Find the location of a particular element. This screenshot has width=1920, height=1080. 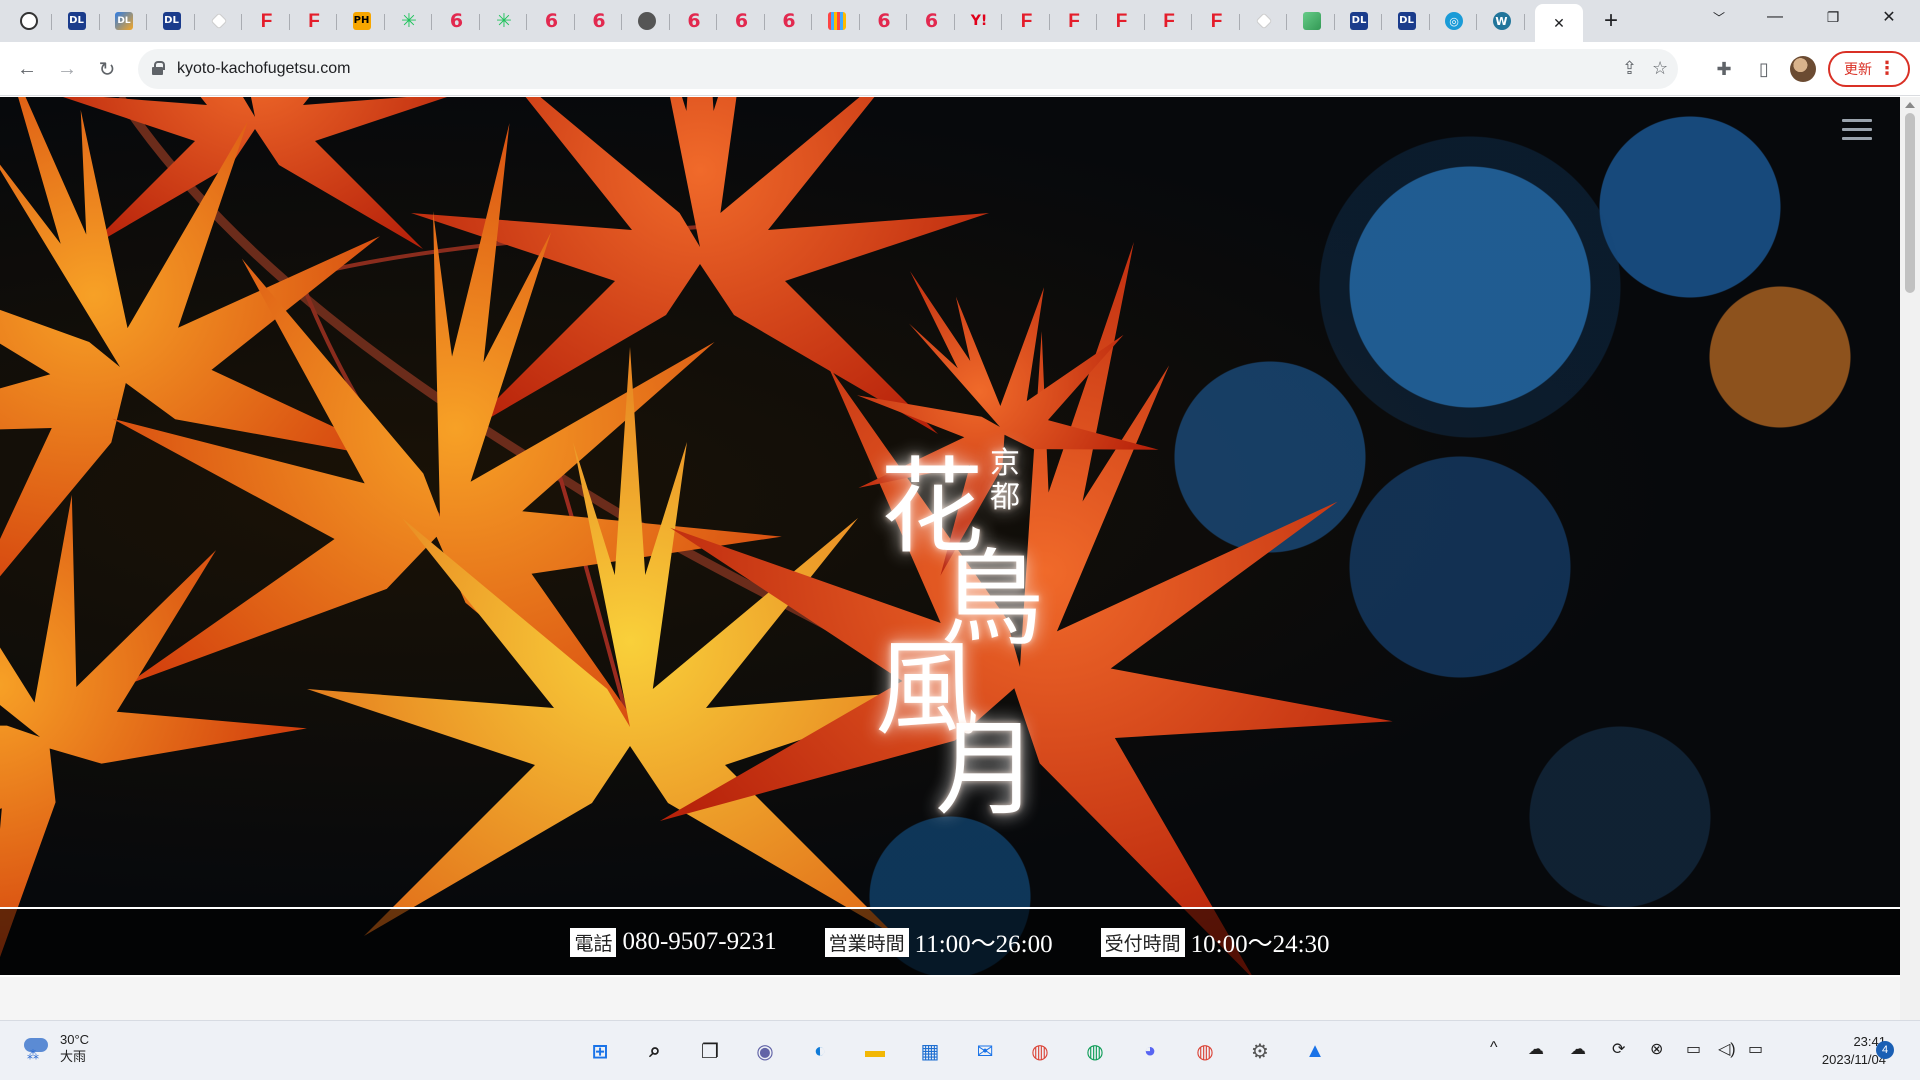

dl-color-icon: DL is located at coordinates (124, 21).